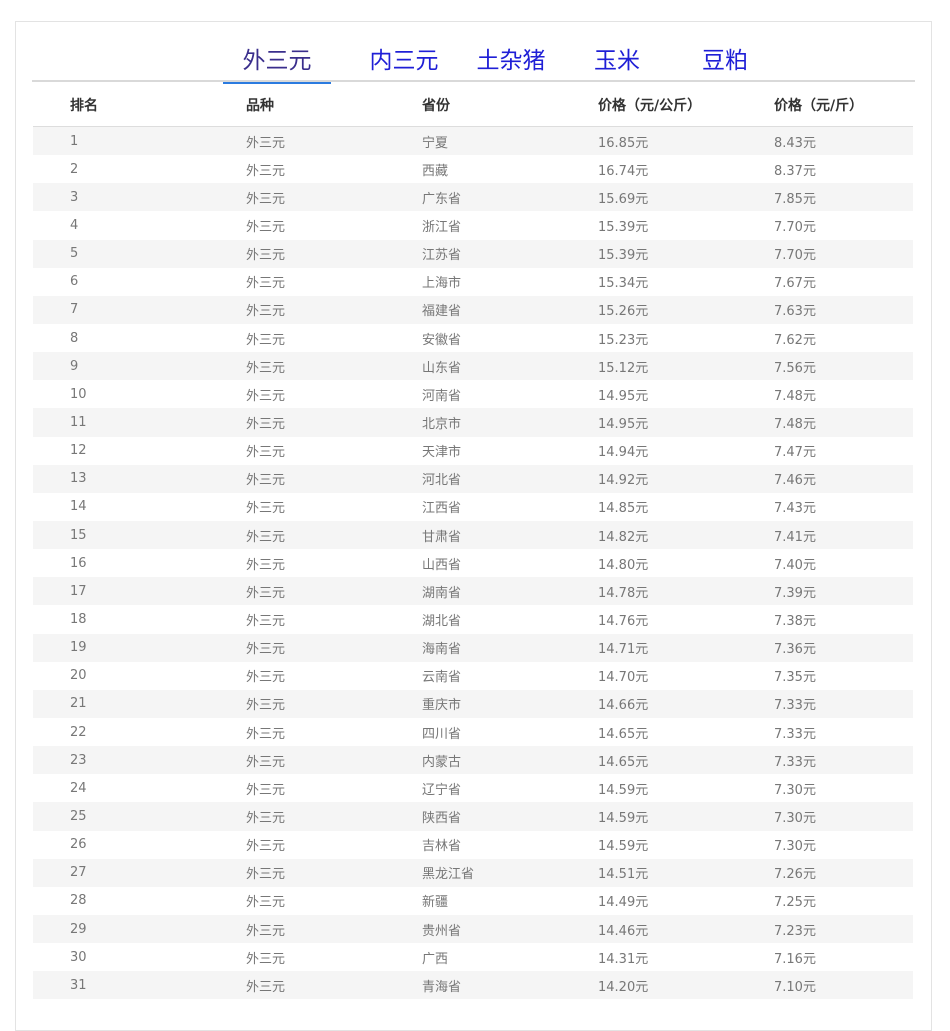 This screenshot has width=950, height=1031. What do you see at coordinates (78, 732) in the screenshot?
I see `cell-rank: 22` at bounding box center [78, 732].